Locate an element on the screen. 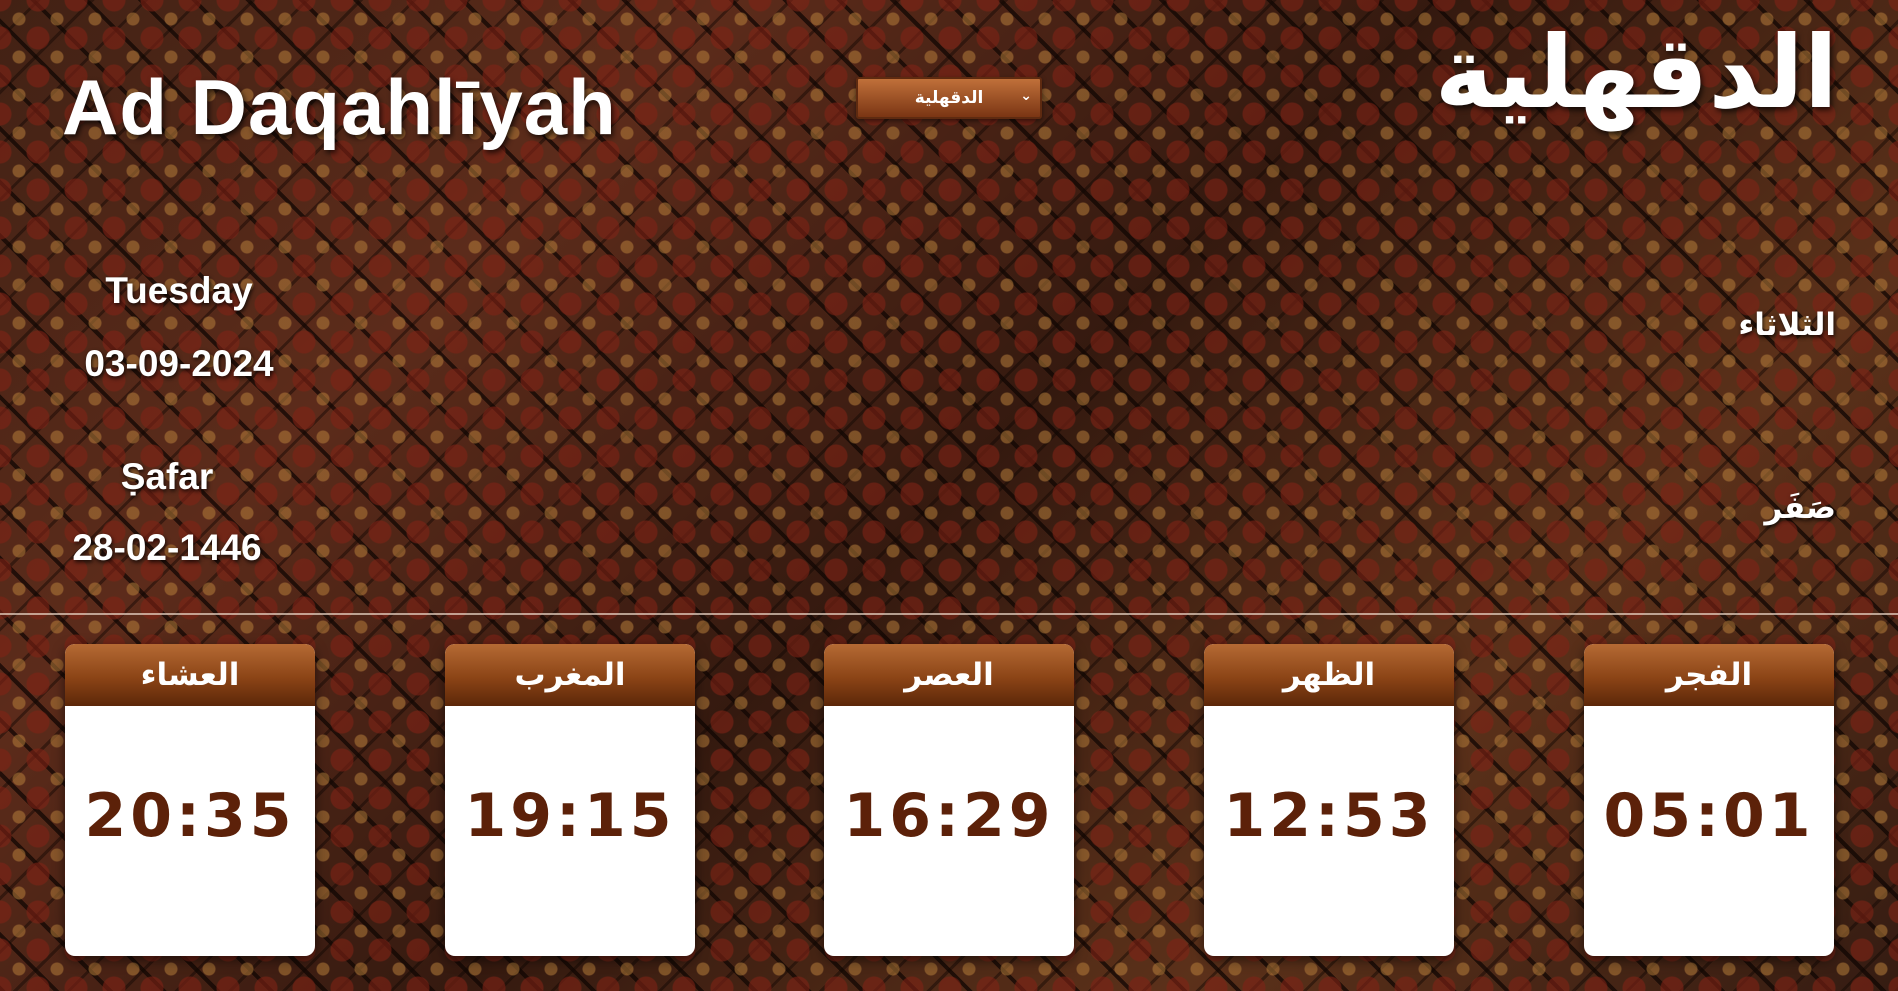  section-divider is located at coordinates (949, 614).